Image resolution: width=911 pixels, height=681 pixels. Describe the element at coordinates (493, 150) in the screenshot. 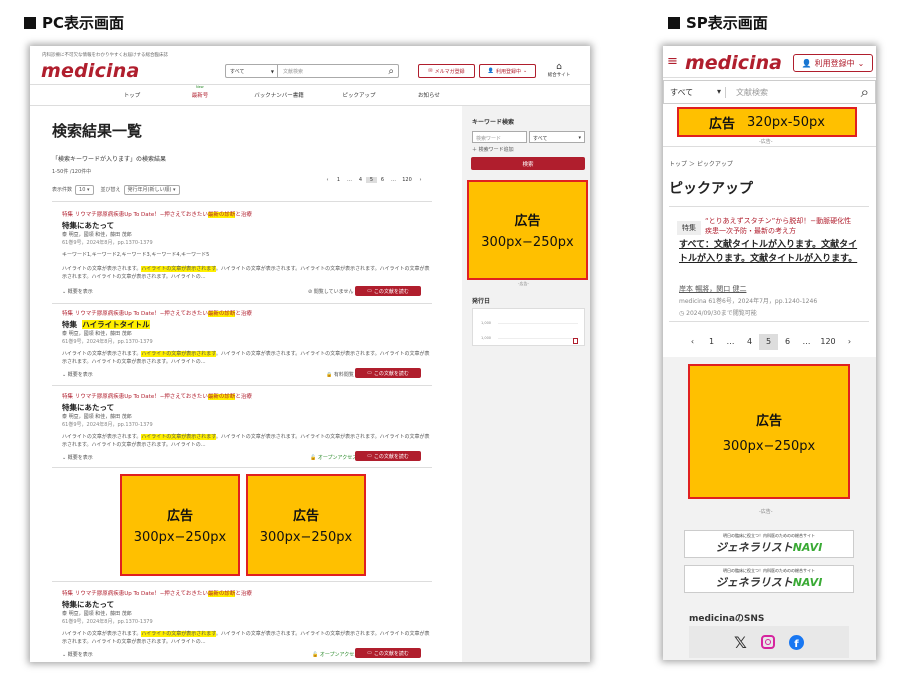

I see `add-keyword-link: ＋ 検索ワード追加` at that location.